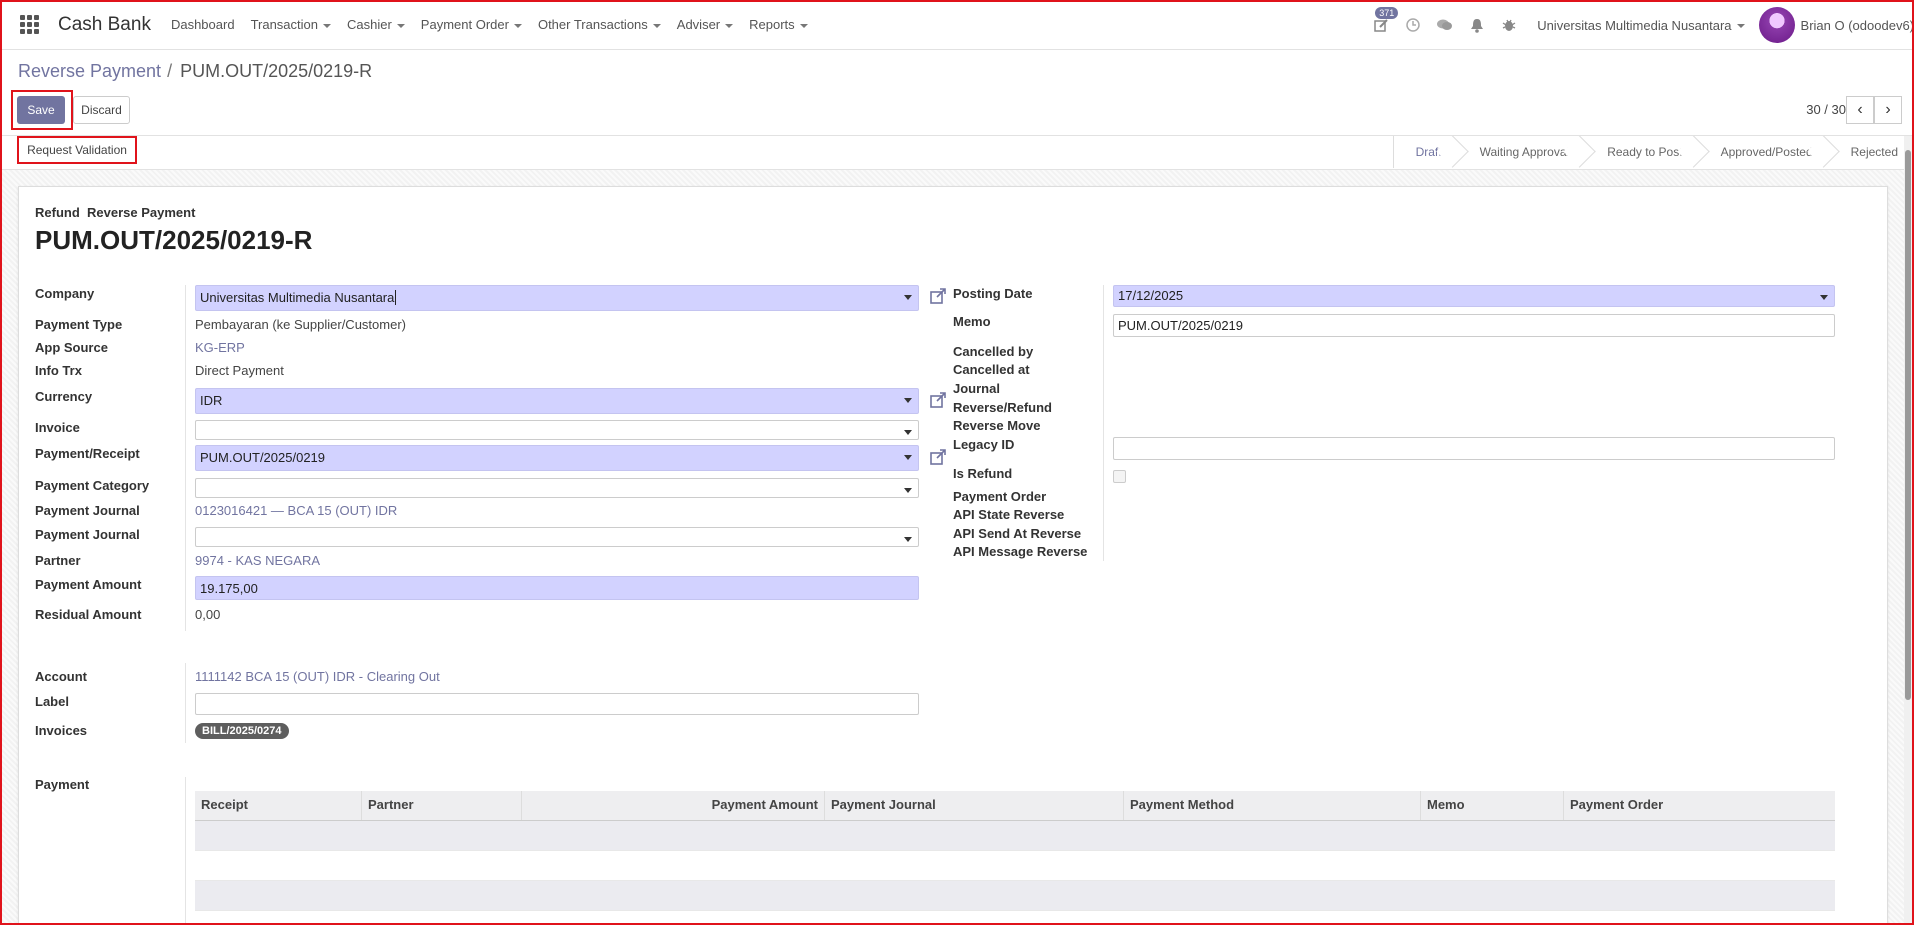 The width and height of the screenshot is (1914, 925). What do you see at coordinates (557, 430) in the screenshot?
I see `invoice-select` at bounding box center [557, 430].